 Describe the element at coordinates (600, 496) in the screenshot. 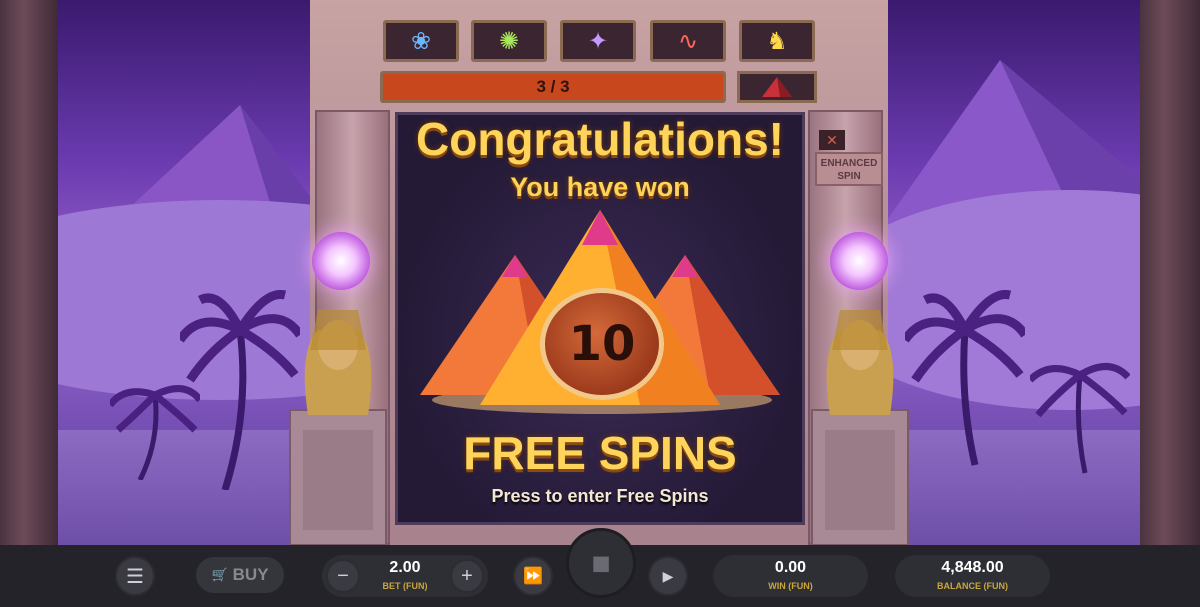

I see `enter-free-spins-prompt: Press to enter Free Spins` at that location.